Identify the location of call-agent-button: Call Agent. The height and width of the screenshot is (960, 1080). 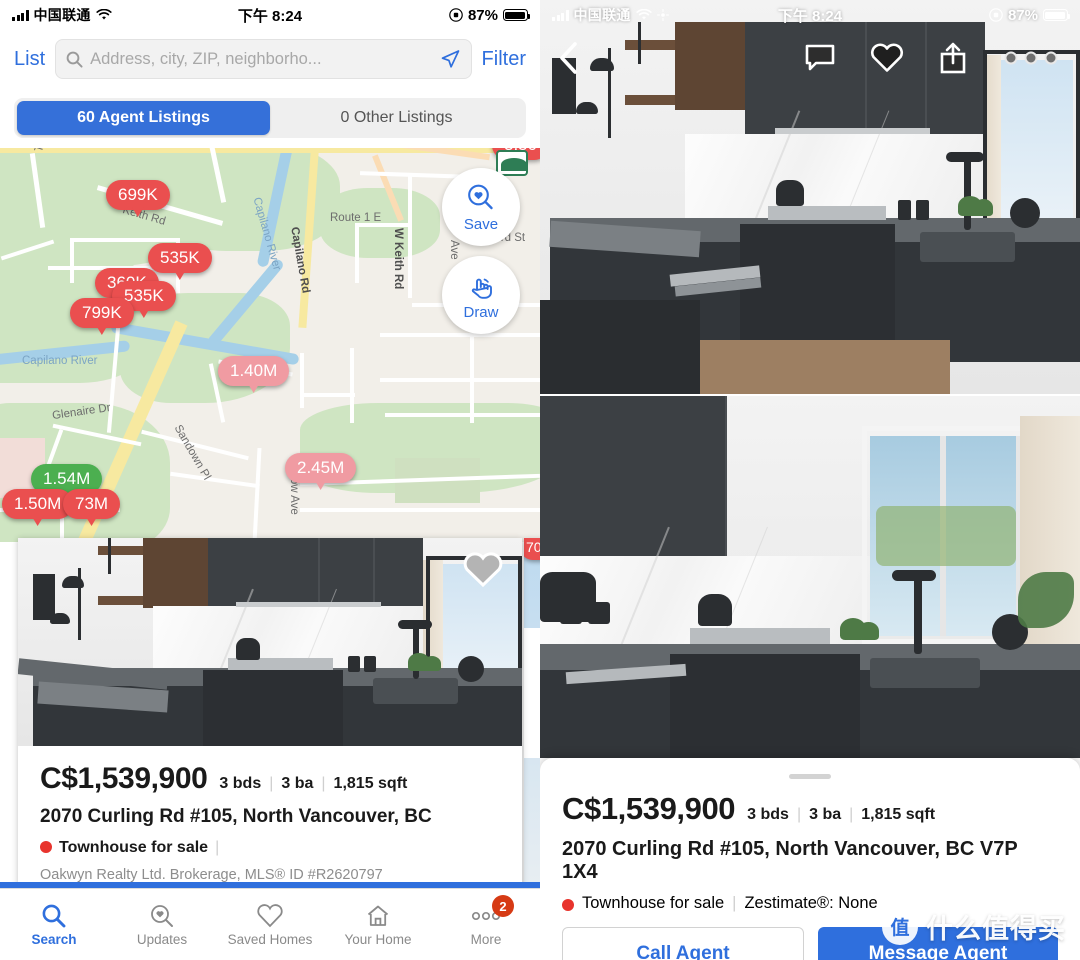
(683, 943).